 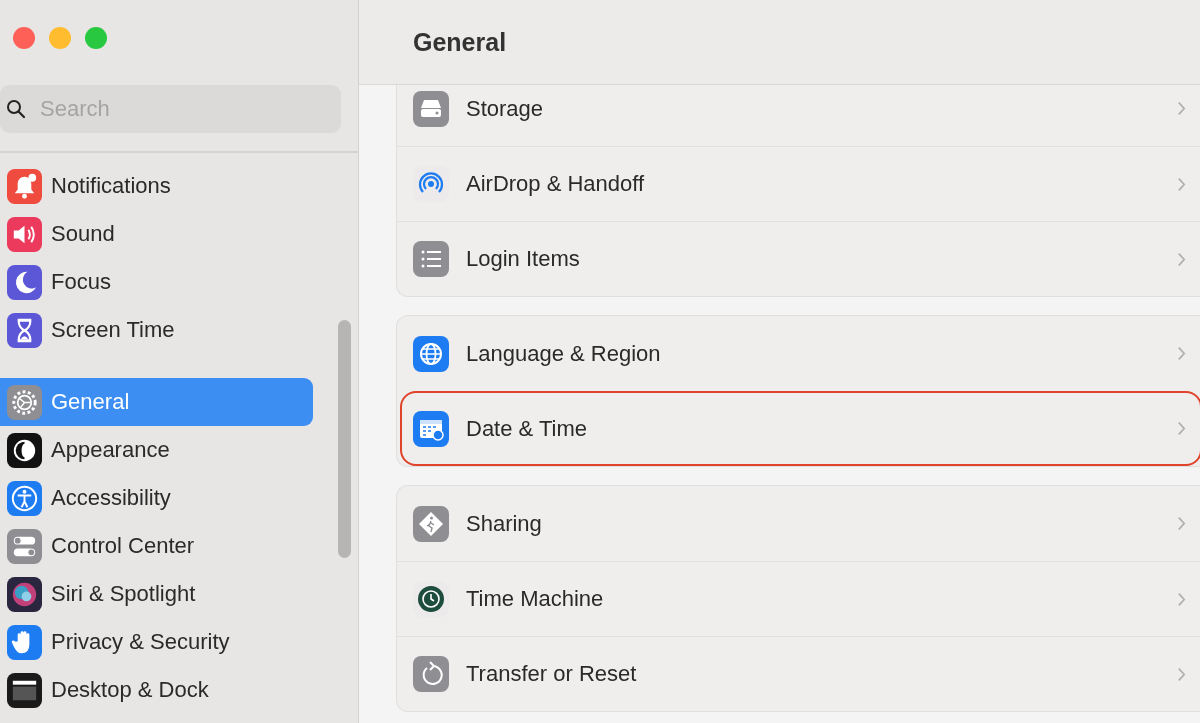 I want to click on sidebar-item: Screen Time, so click(x=156, y=330).